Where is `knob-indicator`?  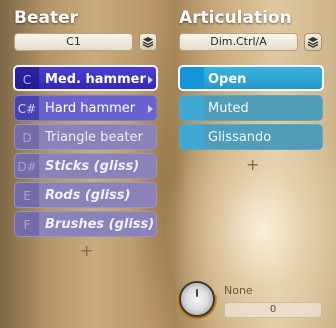
knob-indicator is located at coordinates (197, 293).